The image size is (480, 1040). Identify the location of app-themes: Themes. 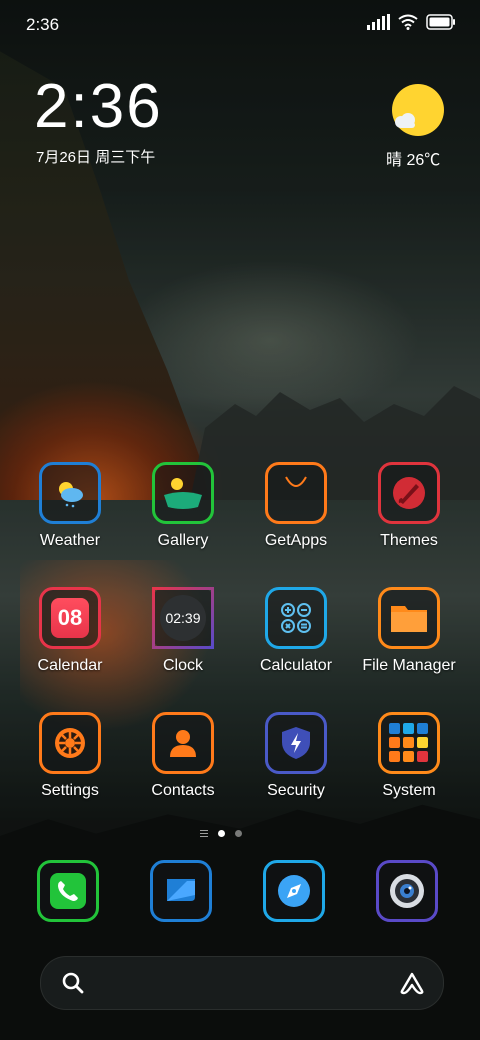
(409, 506).